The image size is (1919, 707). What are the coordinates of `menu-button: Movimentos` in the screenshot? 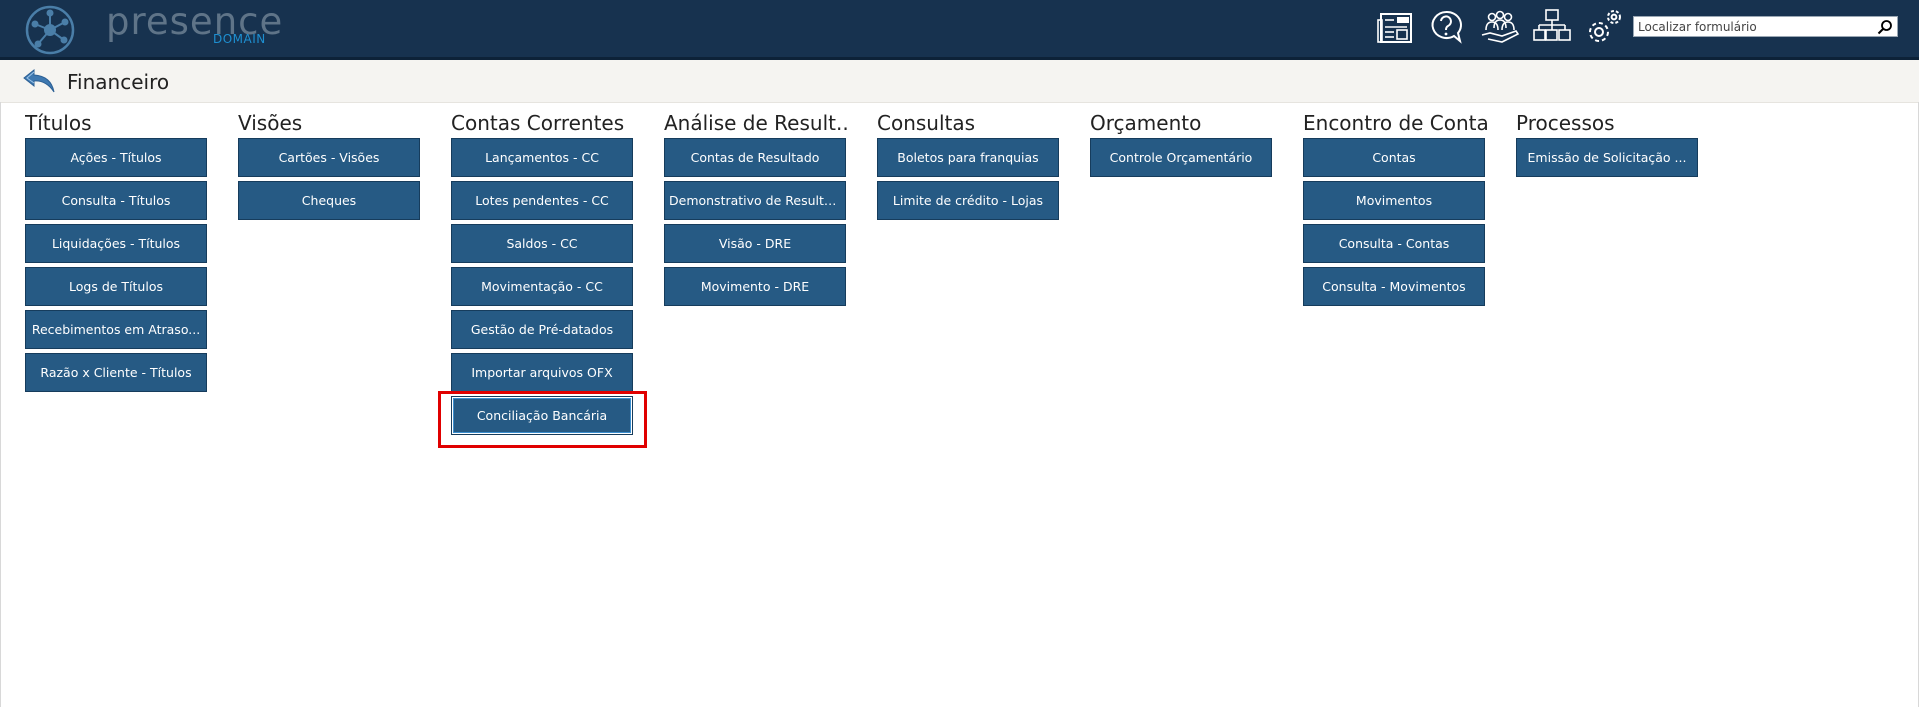 It's located at (1394, 200).